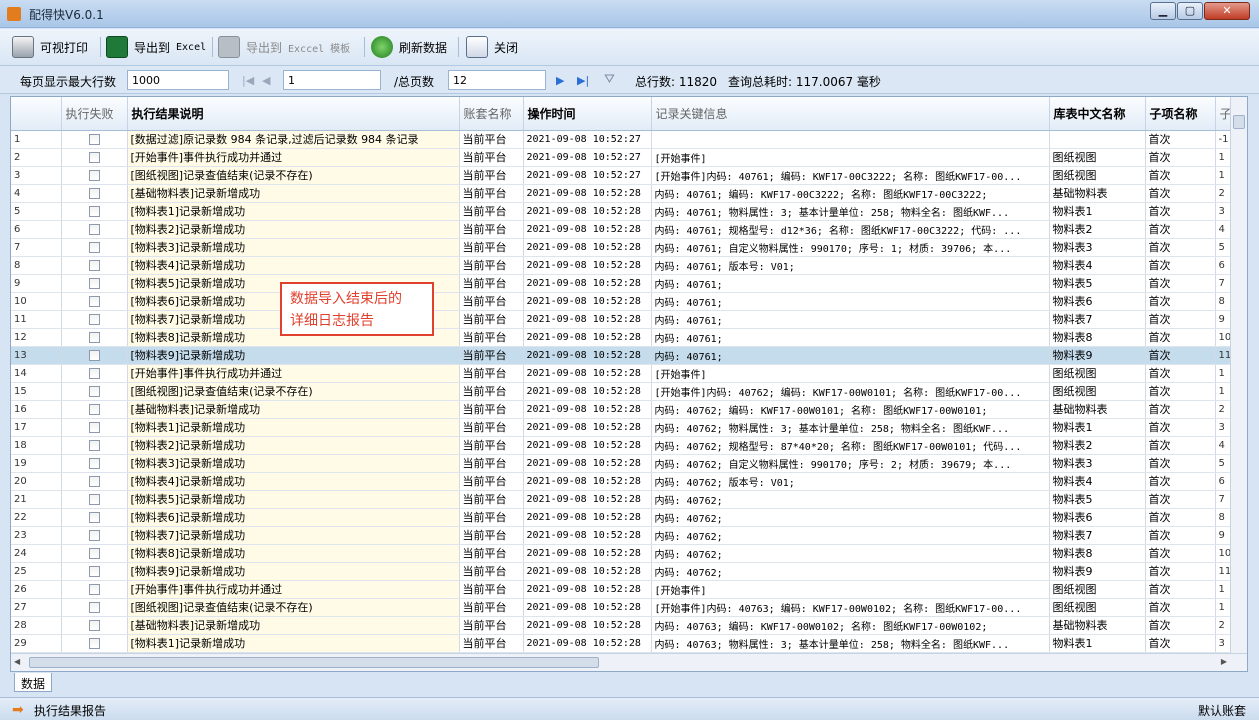 Image resolution: width=1259 pixels, height=720 pixels. Describe the element at coordinates (178, 80) in the screenshot. I see `max-rows-input` at that location.